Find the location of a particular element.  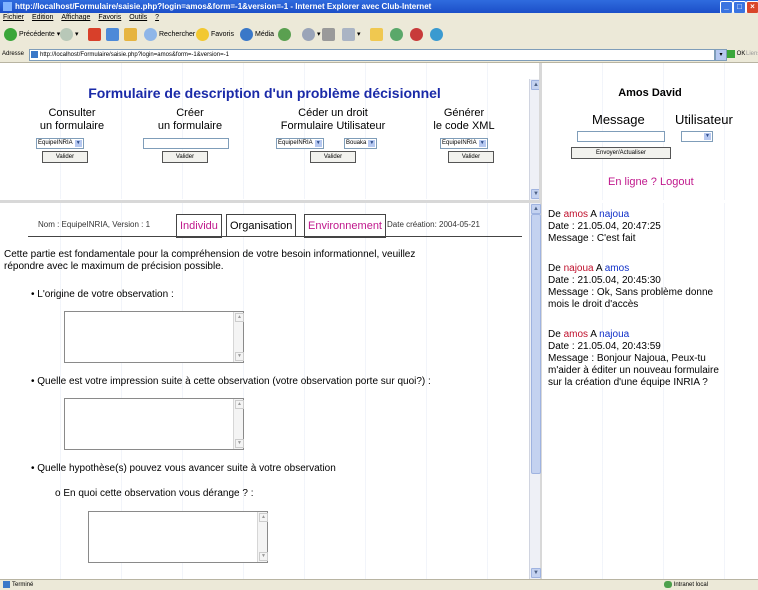

search-button: Rechercher is located at coordinates (169, 35).